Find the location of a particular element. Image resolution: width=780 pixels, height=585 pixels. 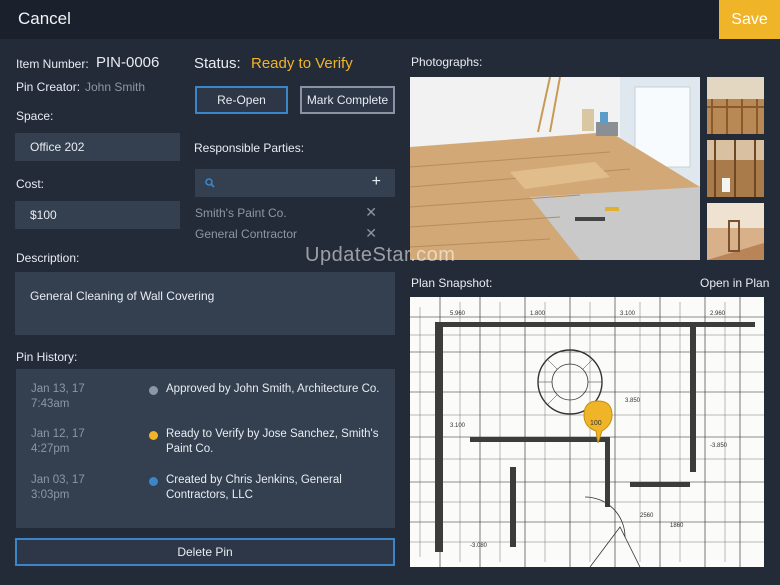

plus-icon: + is located at coordinates (376, 182).